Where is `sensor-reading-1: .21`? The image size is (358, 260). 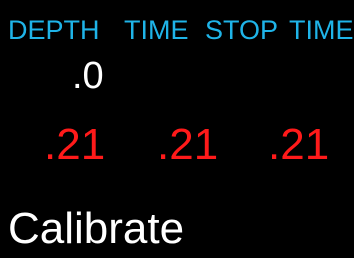
sensor-reading-1: .21 is located at coordinates (75, 144).